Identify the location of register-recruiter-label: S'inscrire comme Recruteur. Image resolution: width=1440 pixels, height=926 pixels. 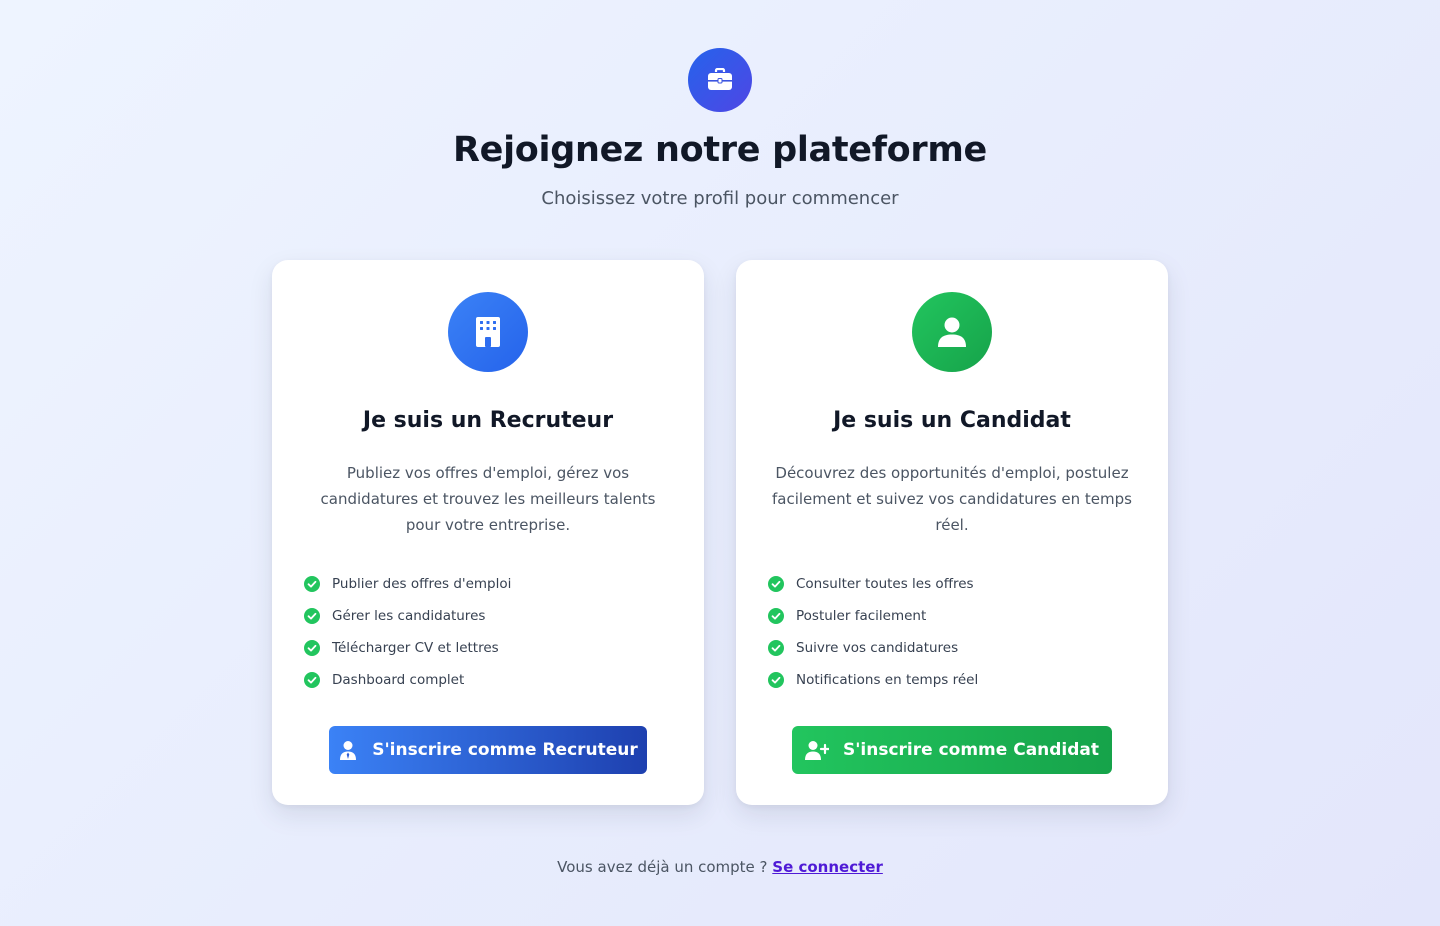
(505, 750).